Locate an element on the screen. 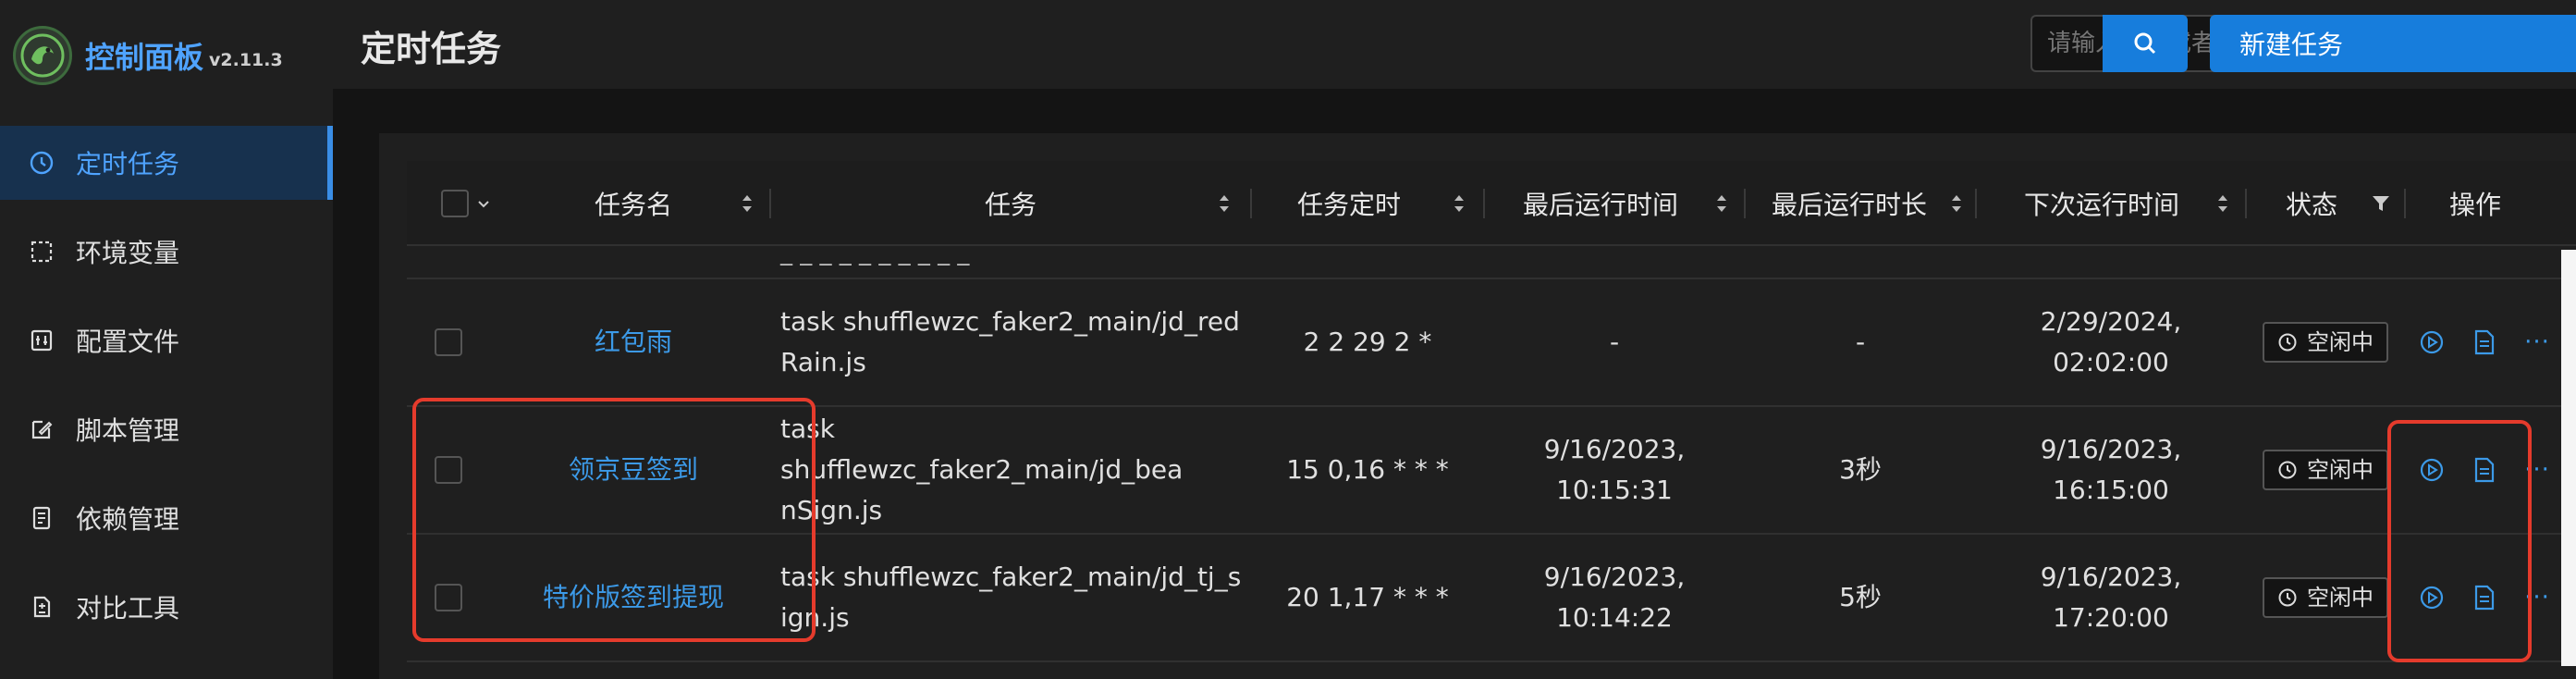  next-run-line2: 17:20:00 is located at coordinates (2111, 617).